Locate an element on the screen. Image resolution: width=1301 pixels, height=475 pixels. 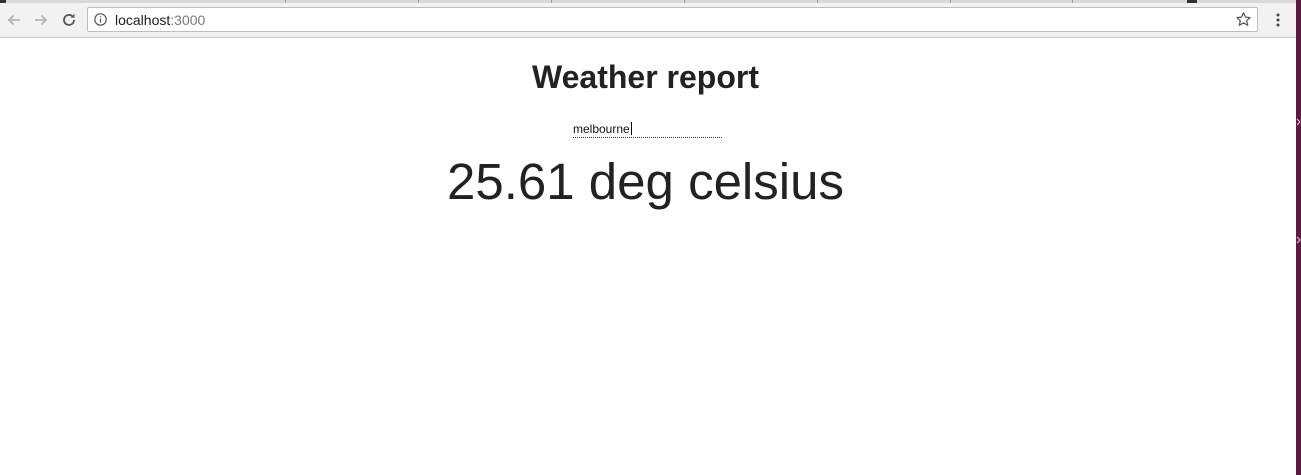
temperature-display: 25.61 deg celsius is located at coordinates (645, 181).